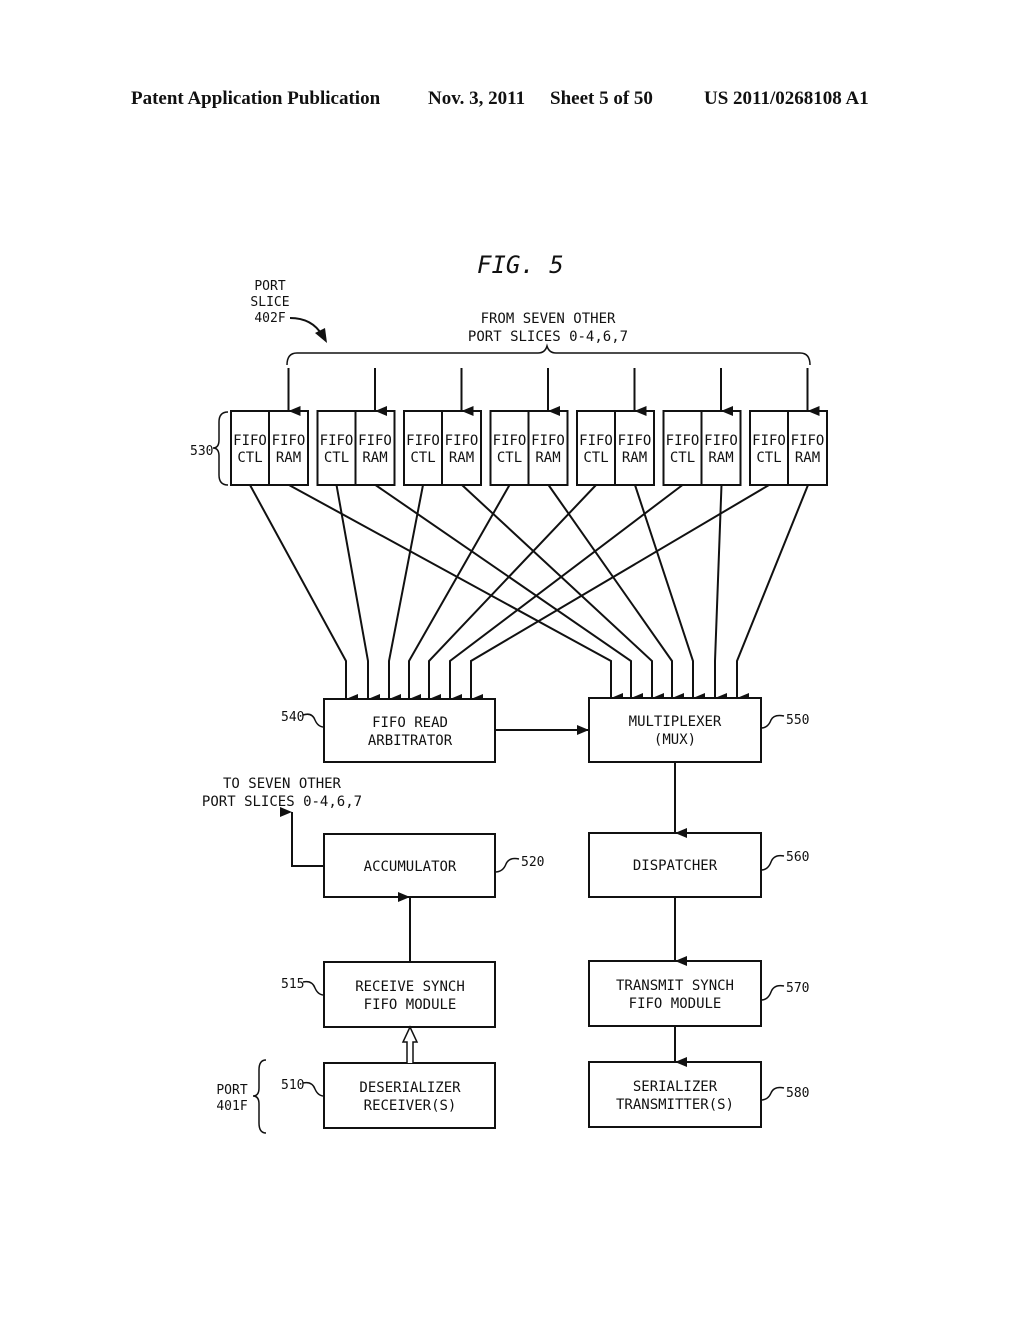 This screenshot has width=1024, height=1320. Describe the element at coordinates (410, 741) in the screenshot. I see `arbitrator-line2: ARBITRATOR` at that location.